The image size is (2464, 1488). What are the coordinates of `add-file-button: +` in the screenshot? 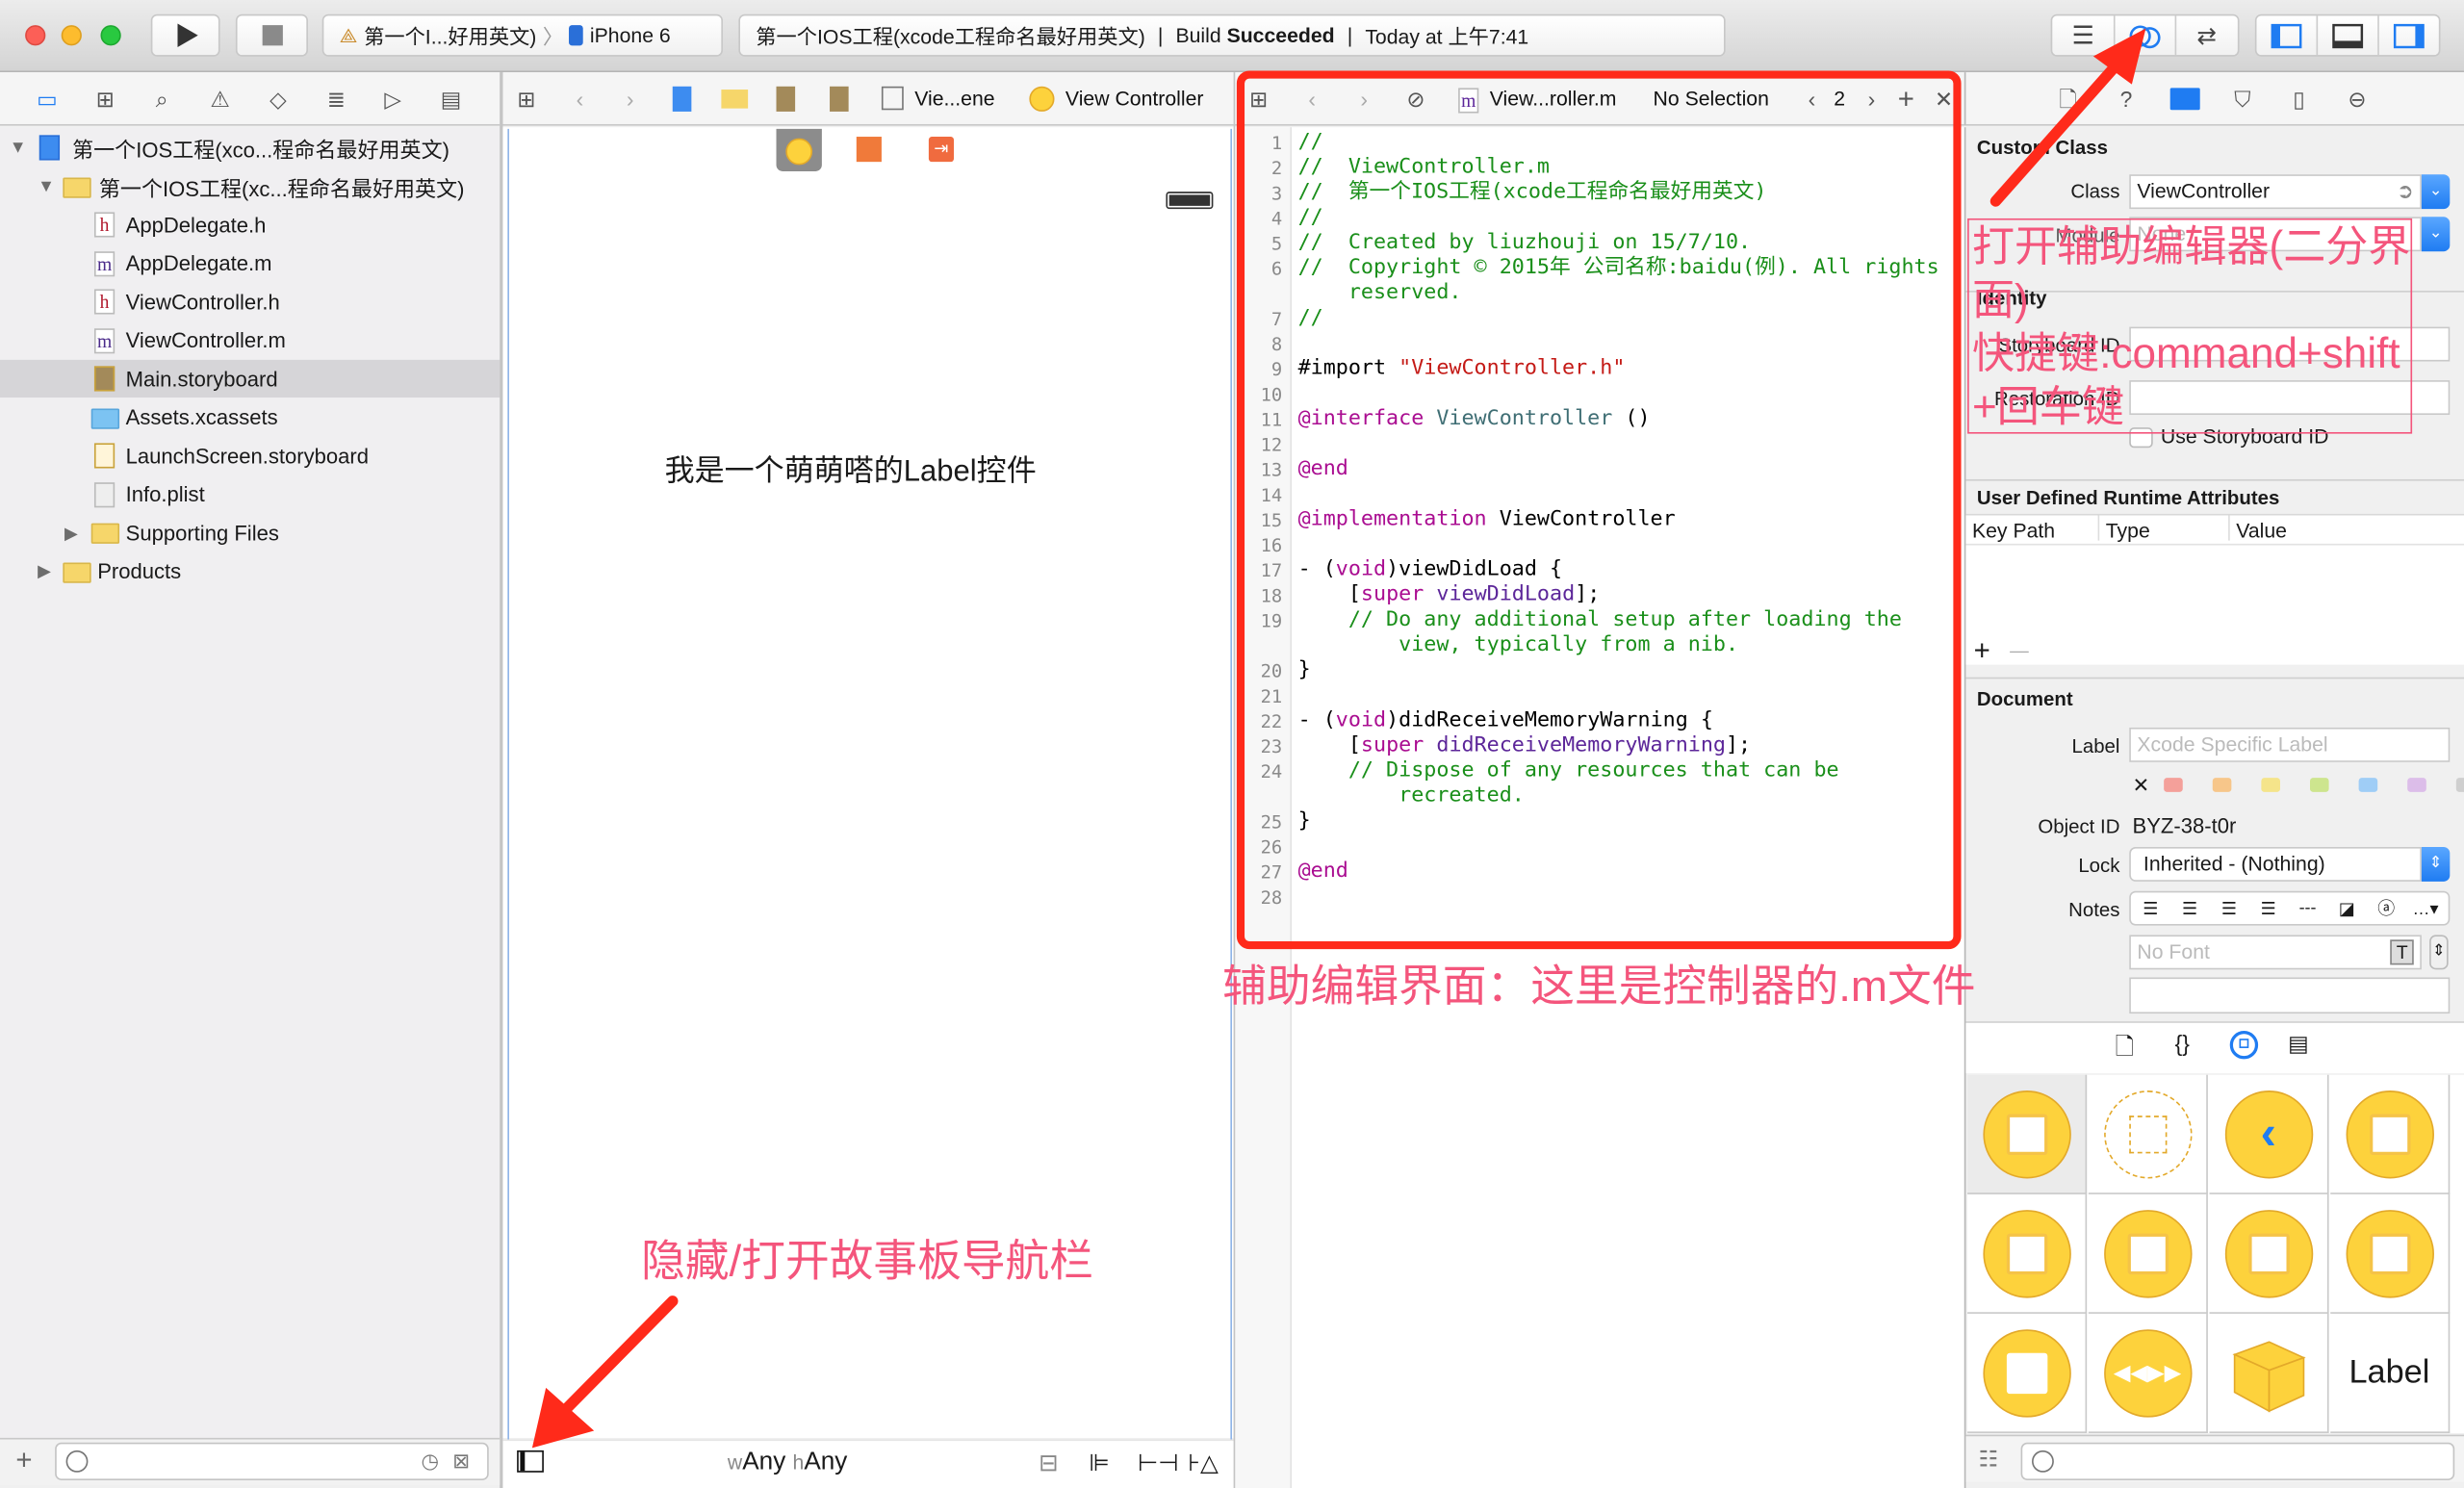 It's located at (23, 1460).